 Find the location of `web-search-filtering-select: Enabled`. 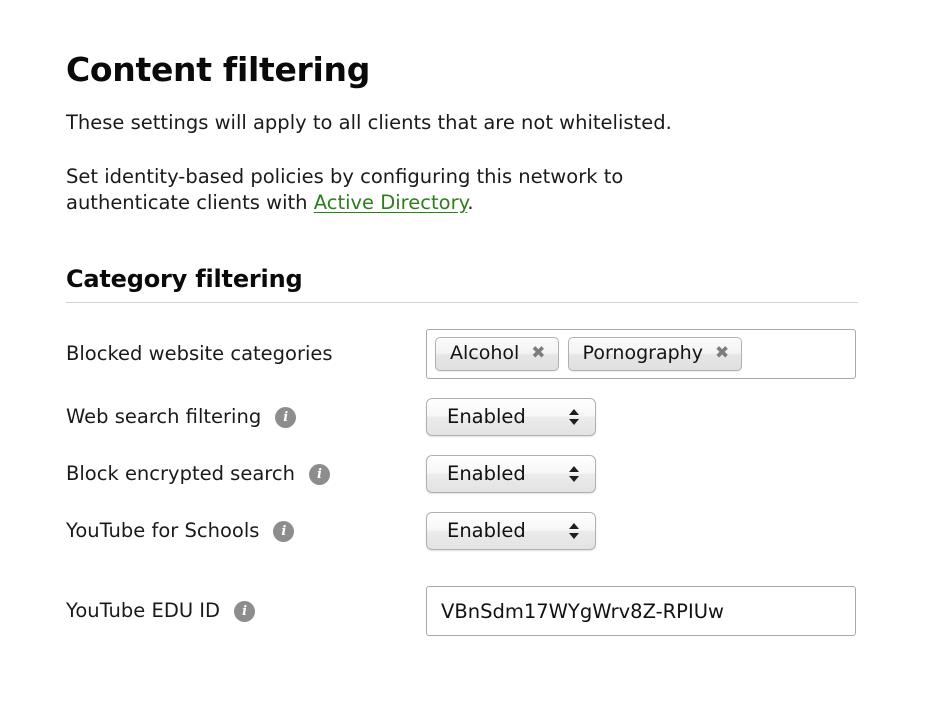

web-search-filtering-select: Enabled is located at coordinates (511, 417).